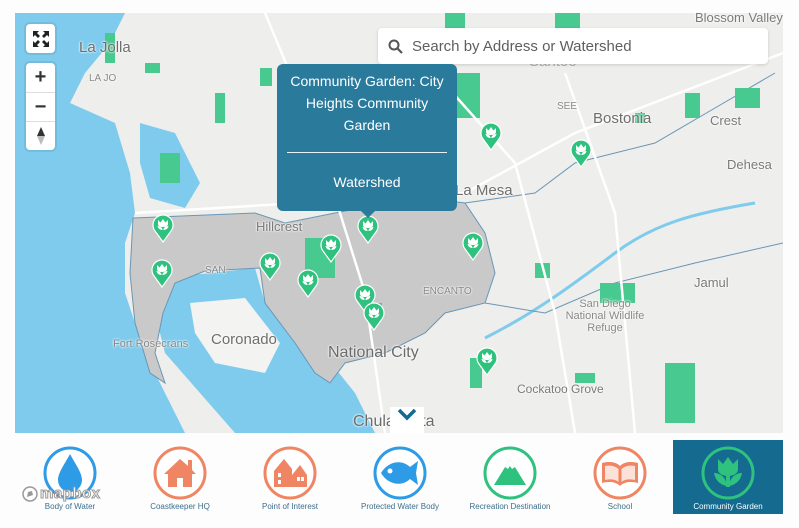 The height and width of the screenshot is (528, 799). Describe the element at coordinates (407, 414) in the screenshot. I see `chevron-down-icon` at that location.